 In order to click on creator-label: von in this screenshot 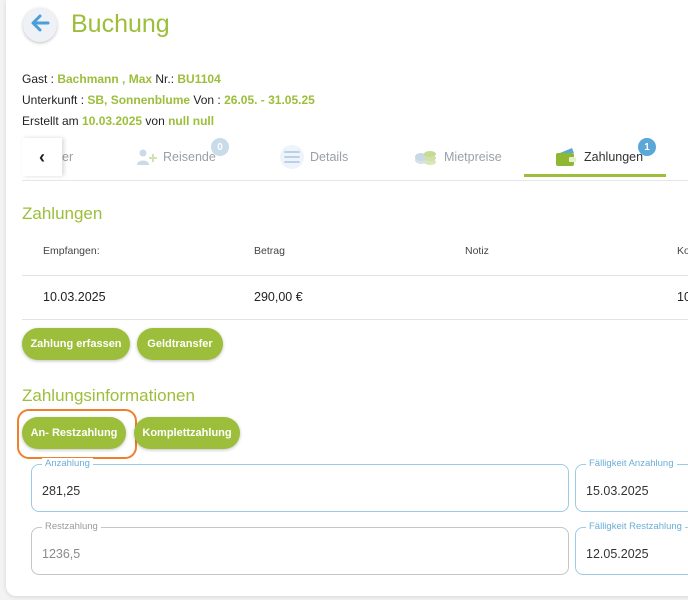, I will do `click(155, 121)`.